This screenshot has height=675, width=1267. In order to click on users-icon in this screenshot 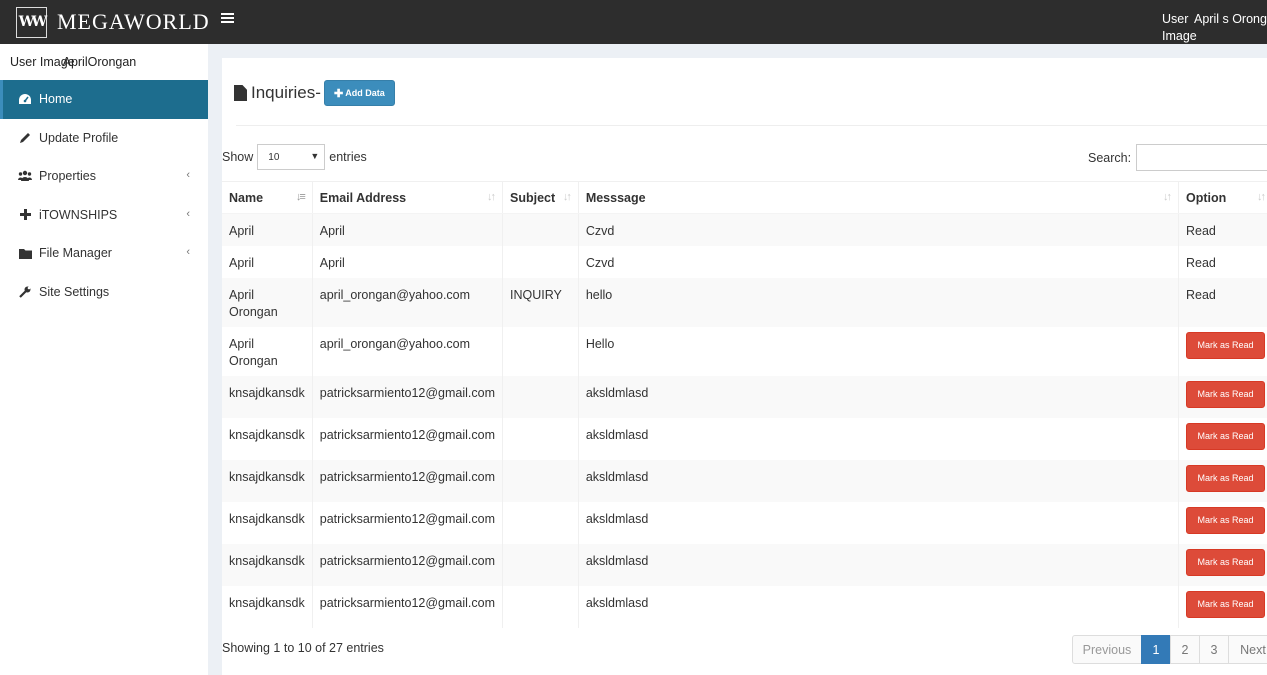, I will do `click(25, 176)`.